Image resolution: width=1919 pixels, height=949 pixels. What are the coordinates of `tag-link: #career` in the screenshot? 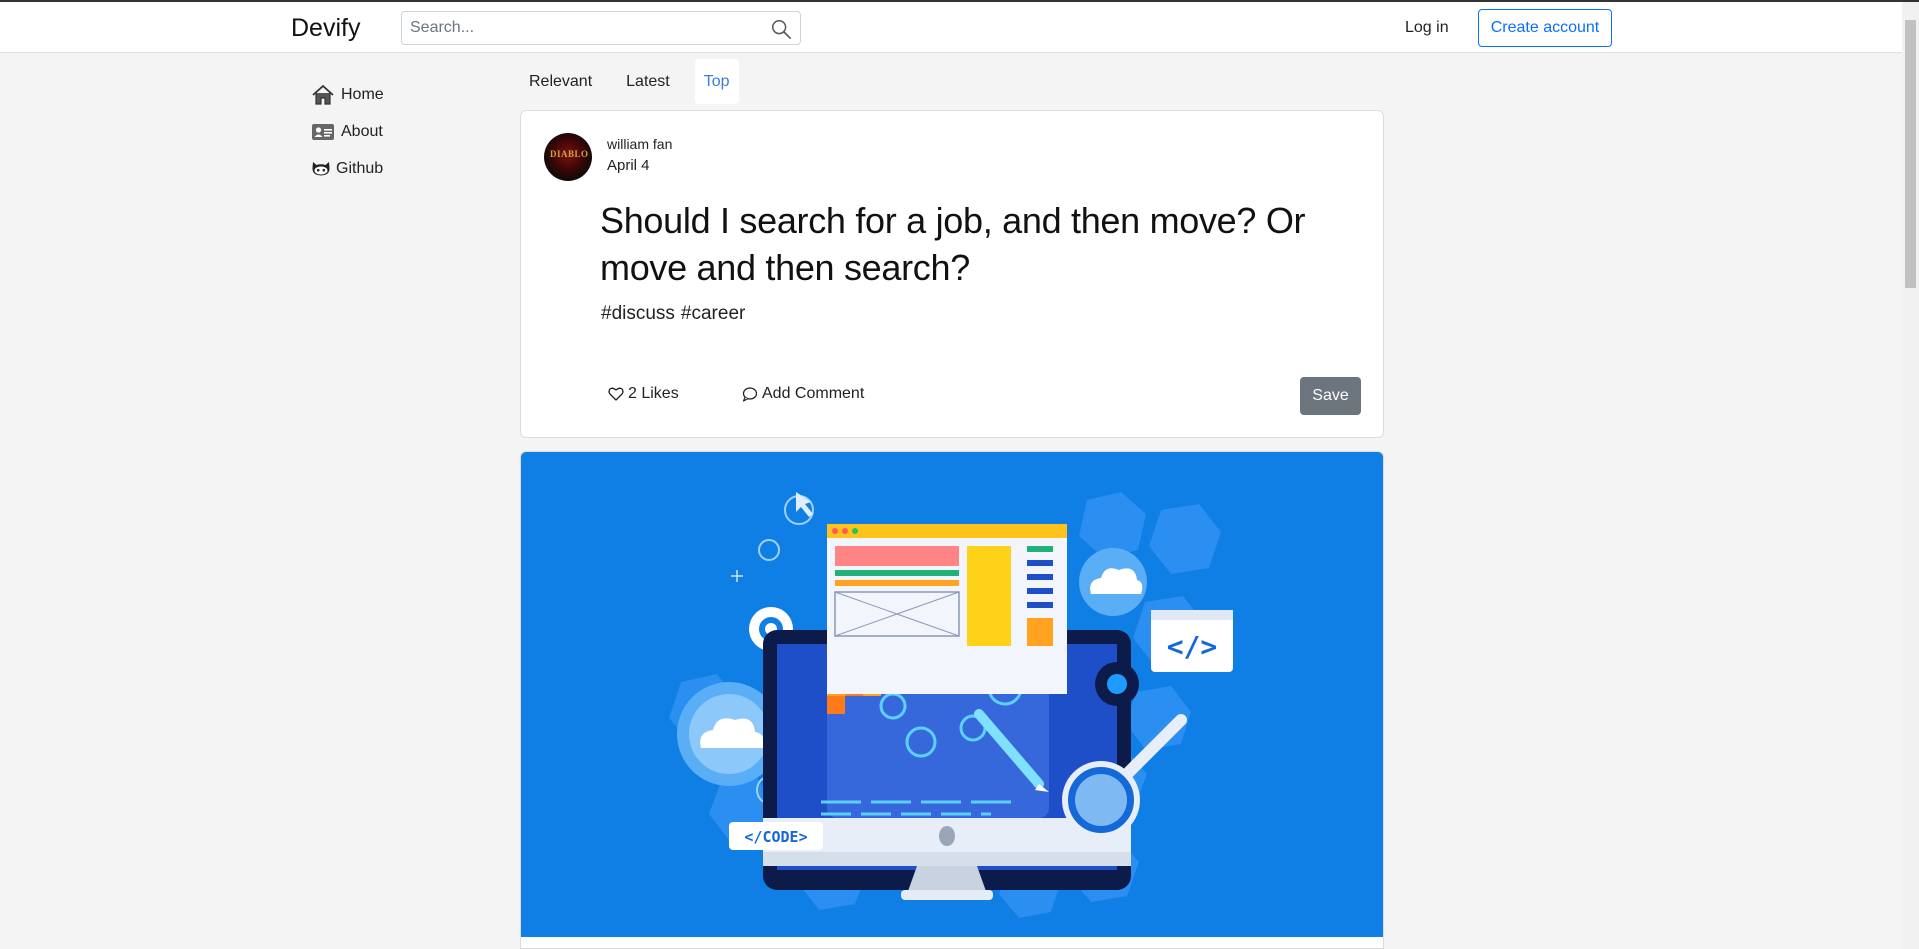 It's located at (713, 313).